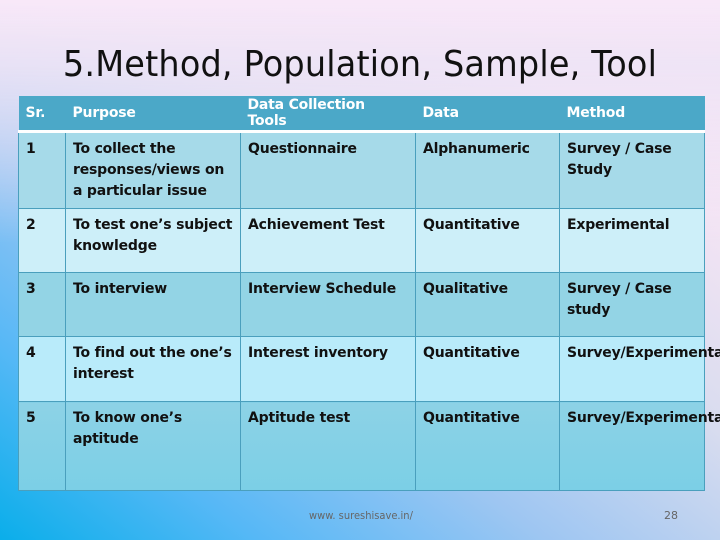  I want to click on header-method: Method, so click(632, 114).